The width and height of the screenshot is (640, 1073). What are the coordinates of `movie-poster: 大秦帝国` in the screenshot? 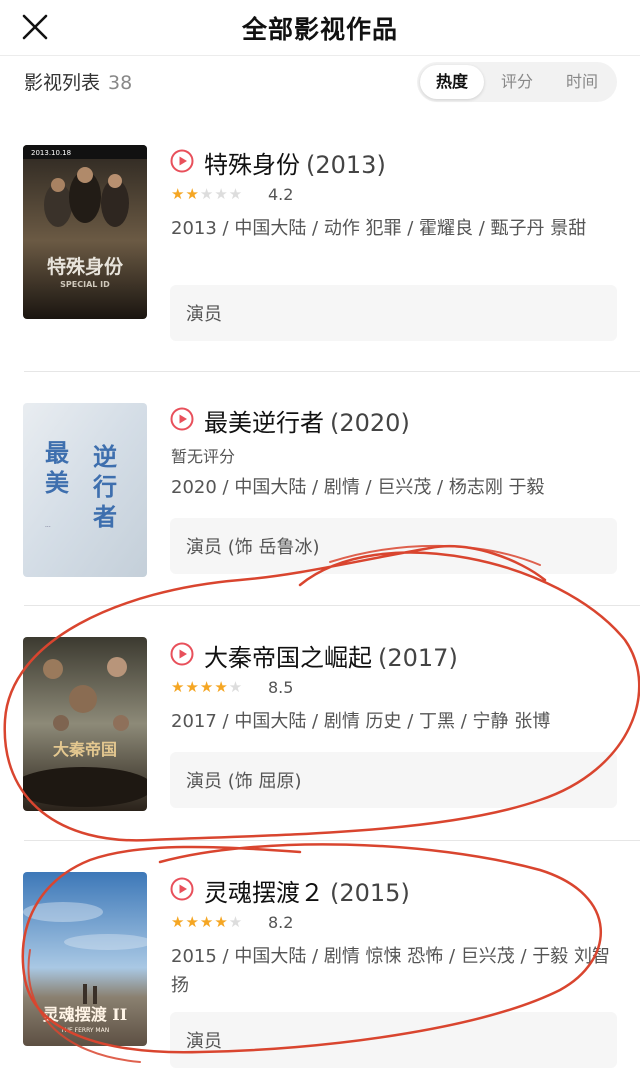 It's located at (85, 724).